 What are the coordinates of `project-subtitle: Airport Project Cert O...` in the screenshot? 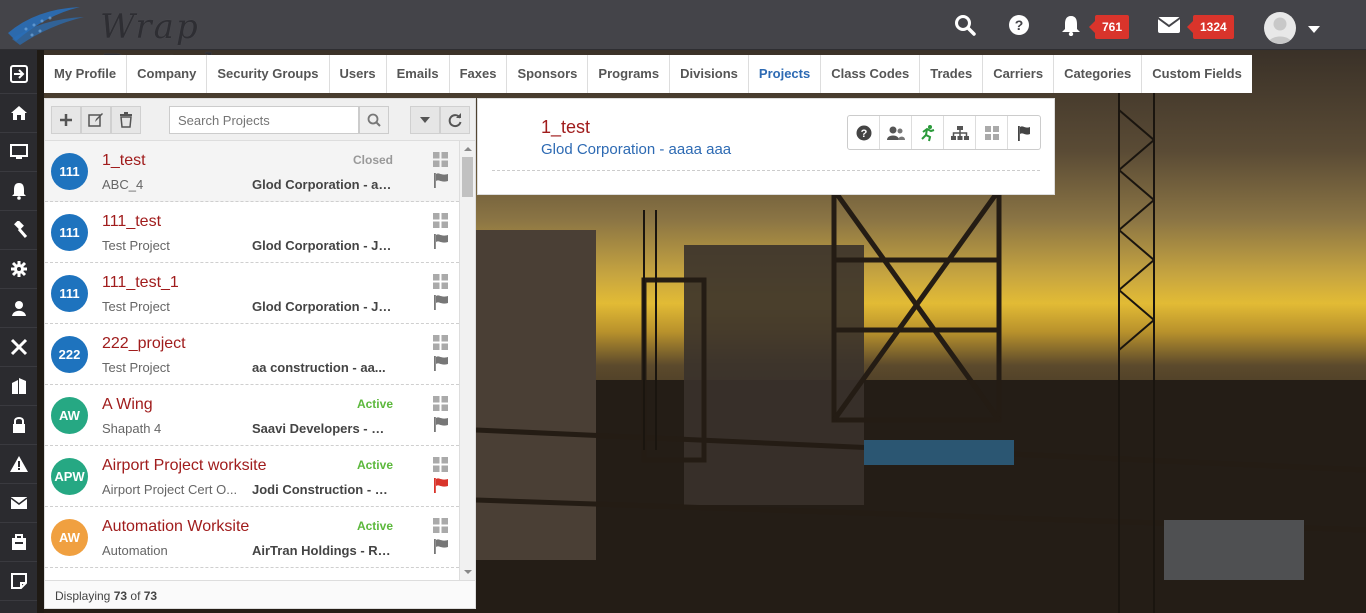 It's located at (170, 489).